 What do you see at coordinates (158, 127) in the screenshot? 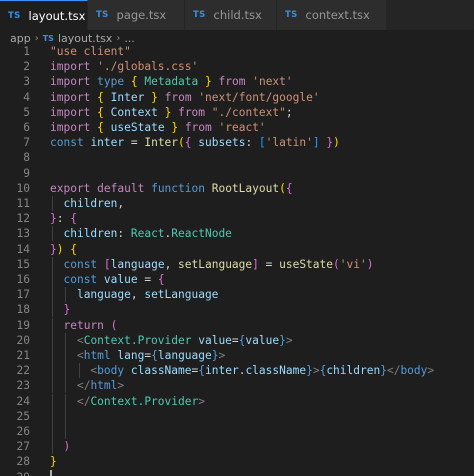
I see `code-text: import { useState } from 'react'` at bounding box center [158, 127].